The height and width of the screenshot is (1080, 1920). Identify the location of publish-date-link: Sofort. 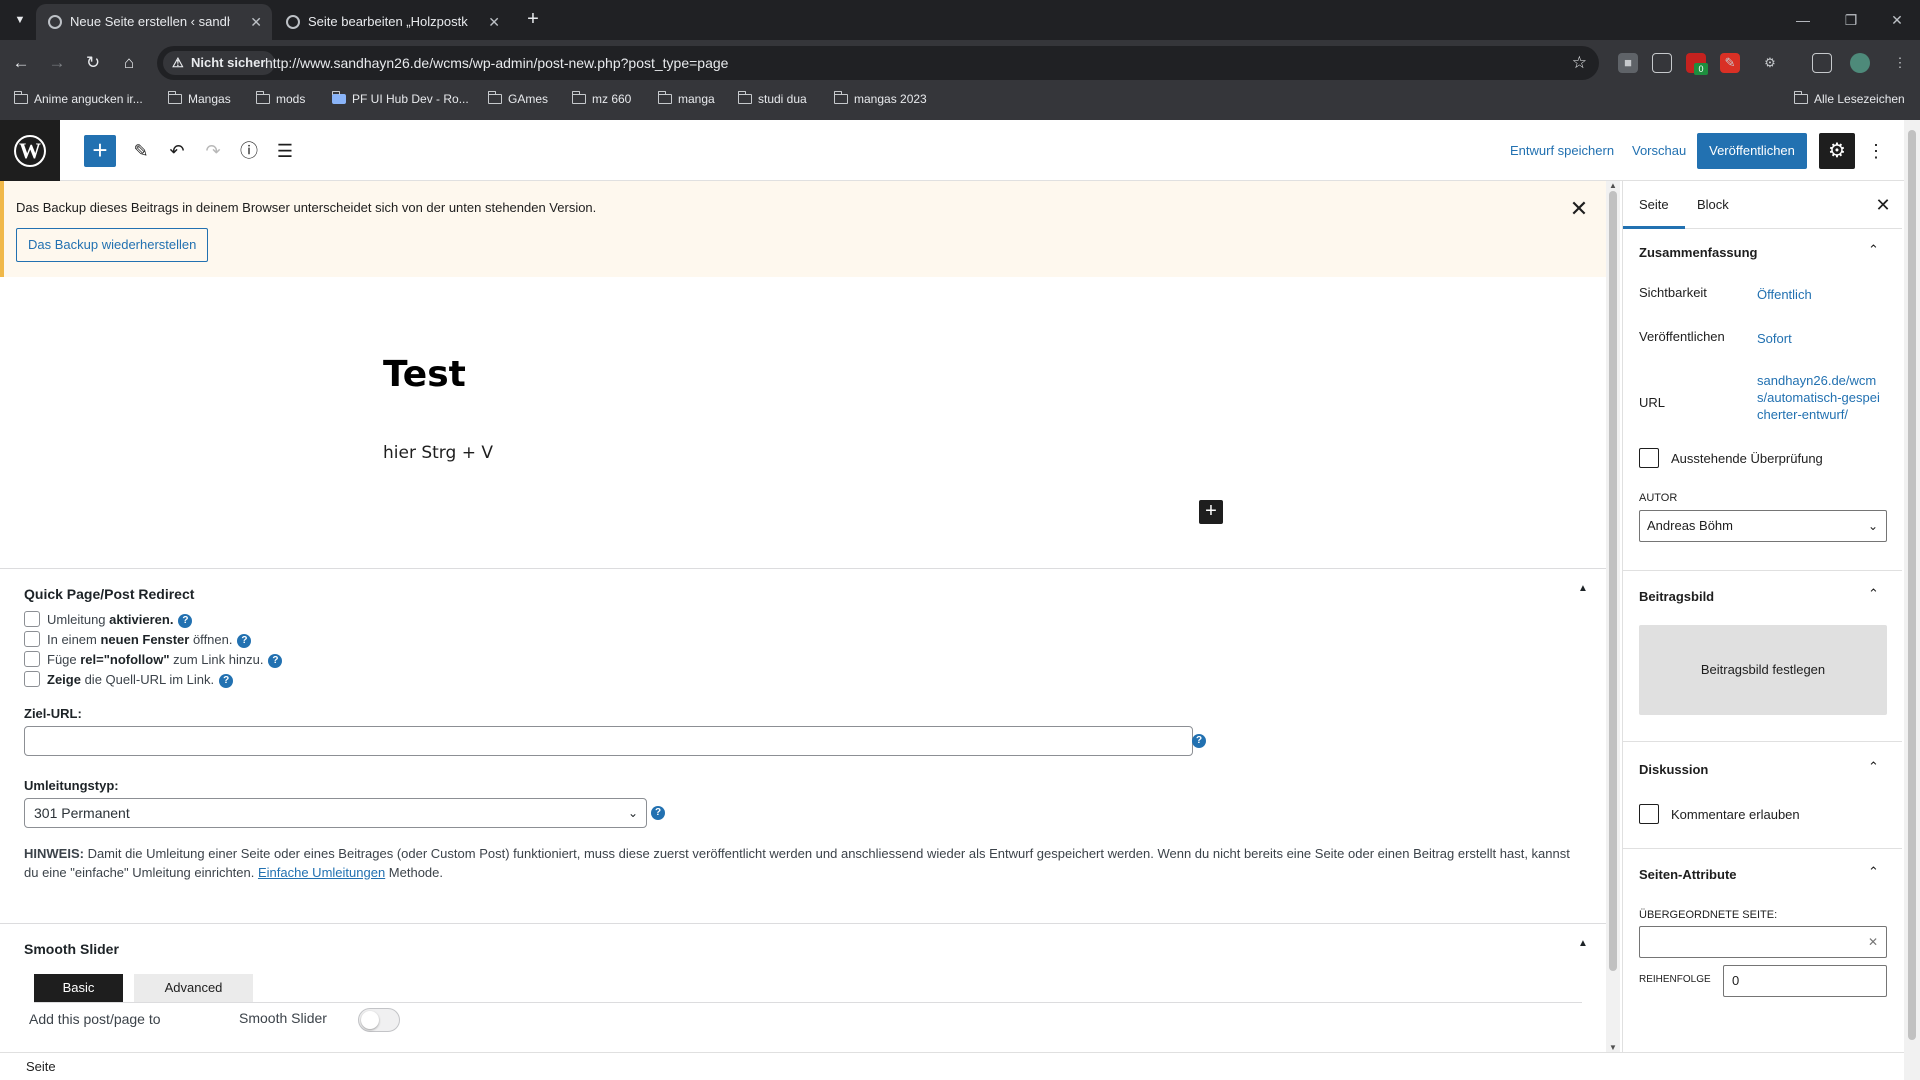
(1774, 338).